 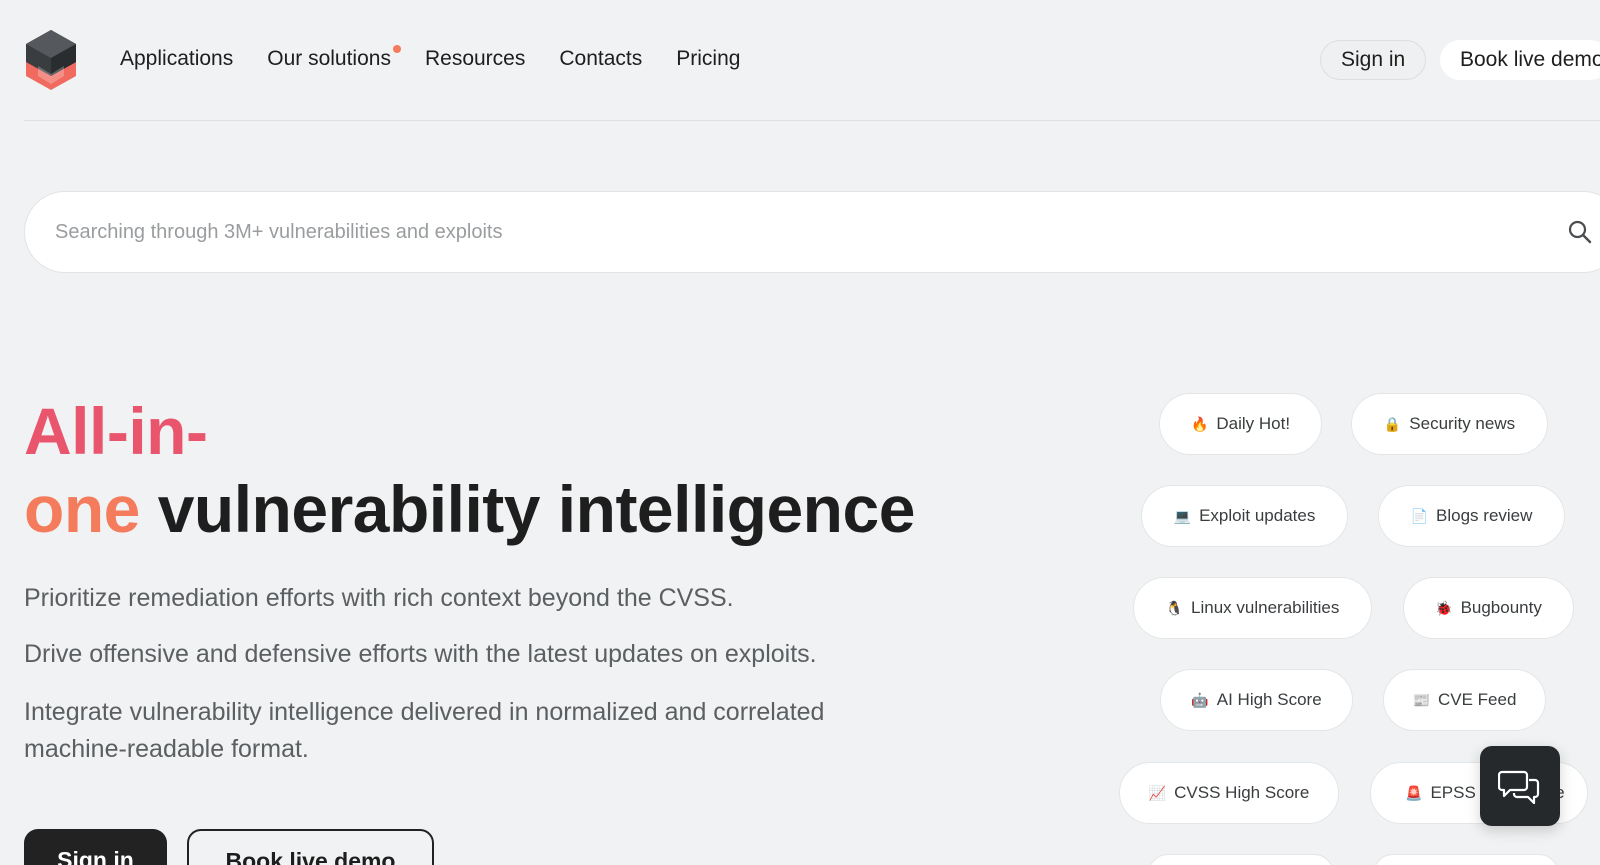 I want to click on tag-daily-hot: 🔥 Daily Hot!, so click(x=1240, y=424).